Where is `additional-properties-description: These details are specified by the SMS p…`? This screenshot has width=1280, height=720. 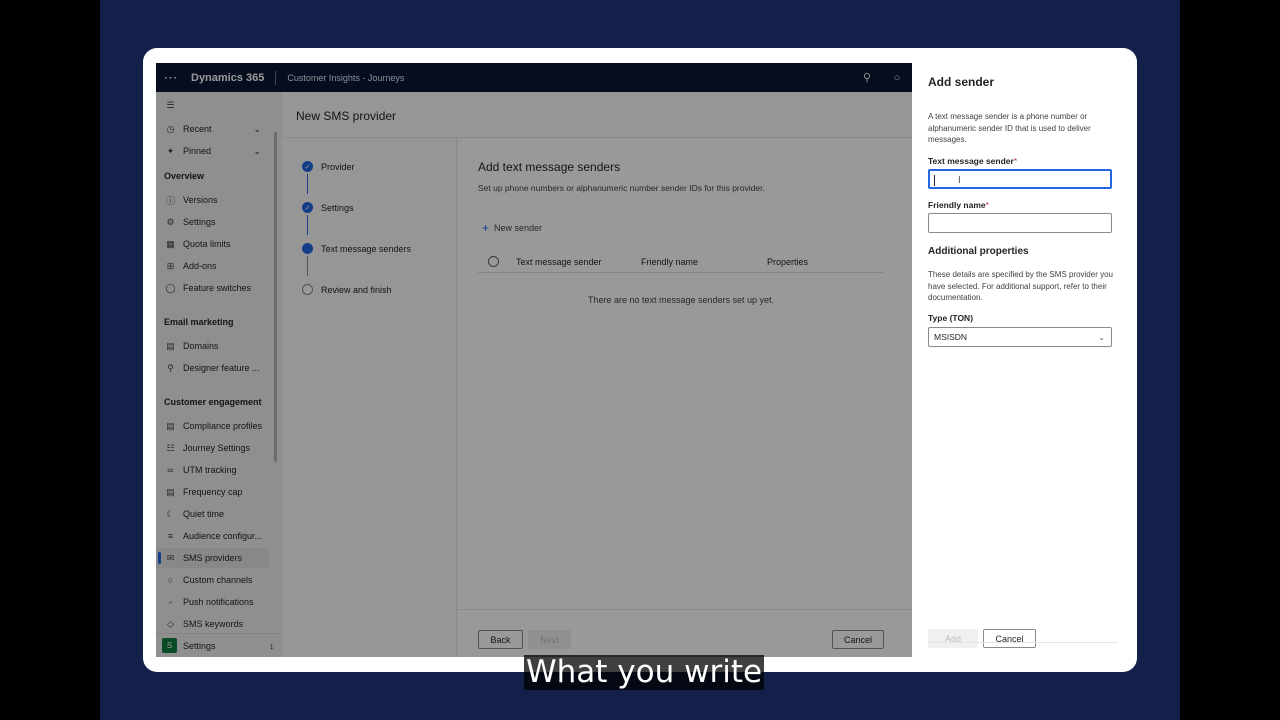 additional-properties-description: These details are specified by the SMS p… is located at coordinates (1020, 286).